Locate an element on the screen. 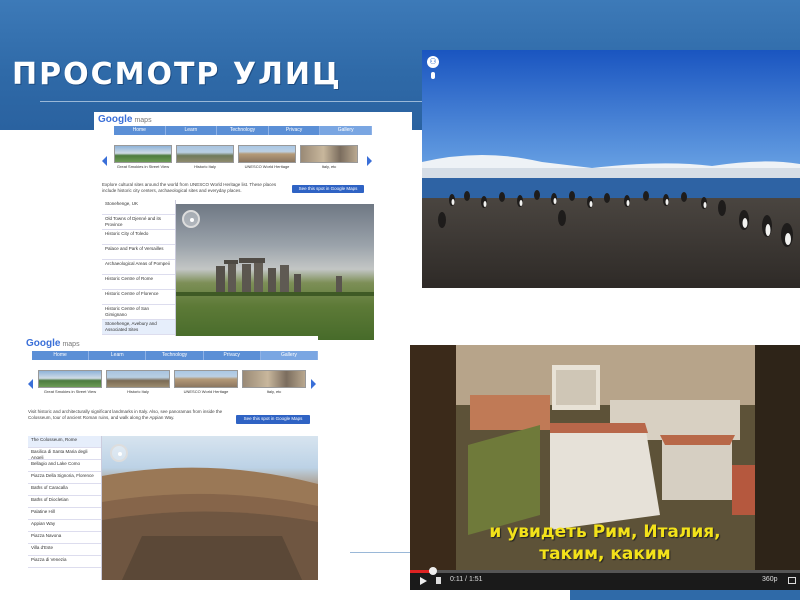 Image resolution: width=800 pixels, height=600 pixels. sidebar-item: Villa d'Este is located at coordinates (64, 550).